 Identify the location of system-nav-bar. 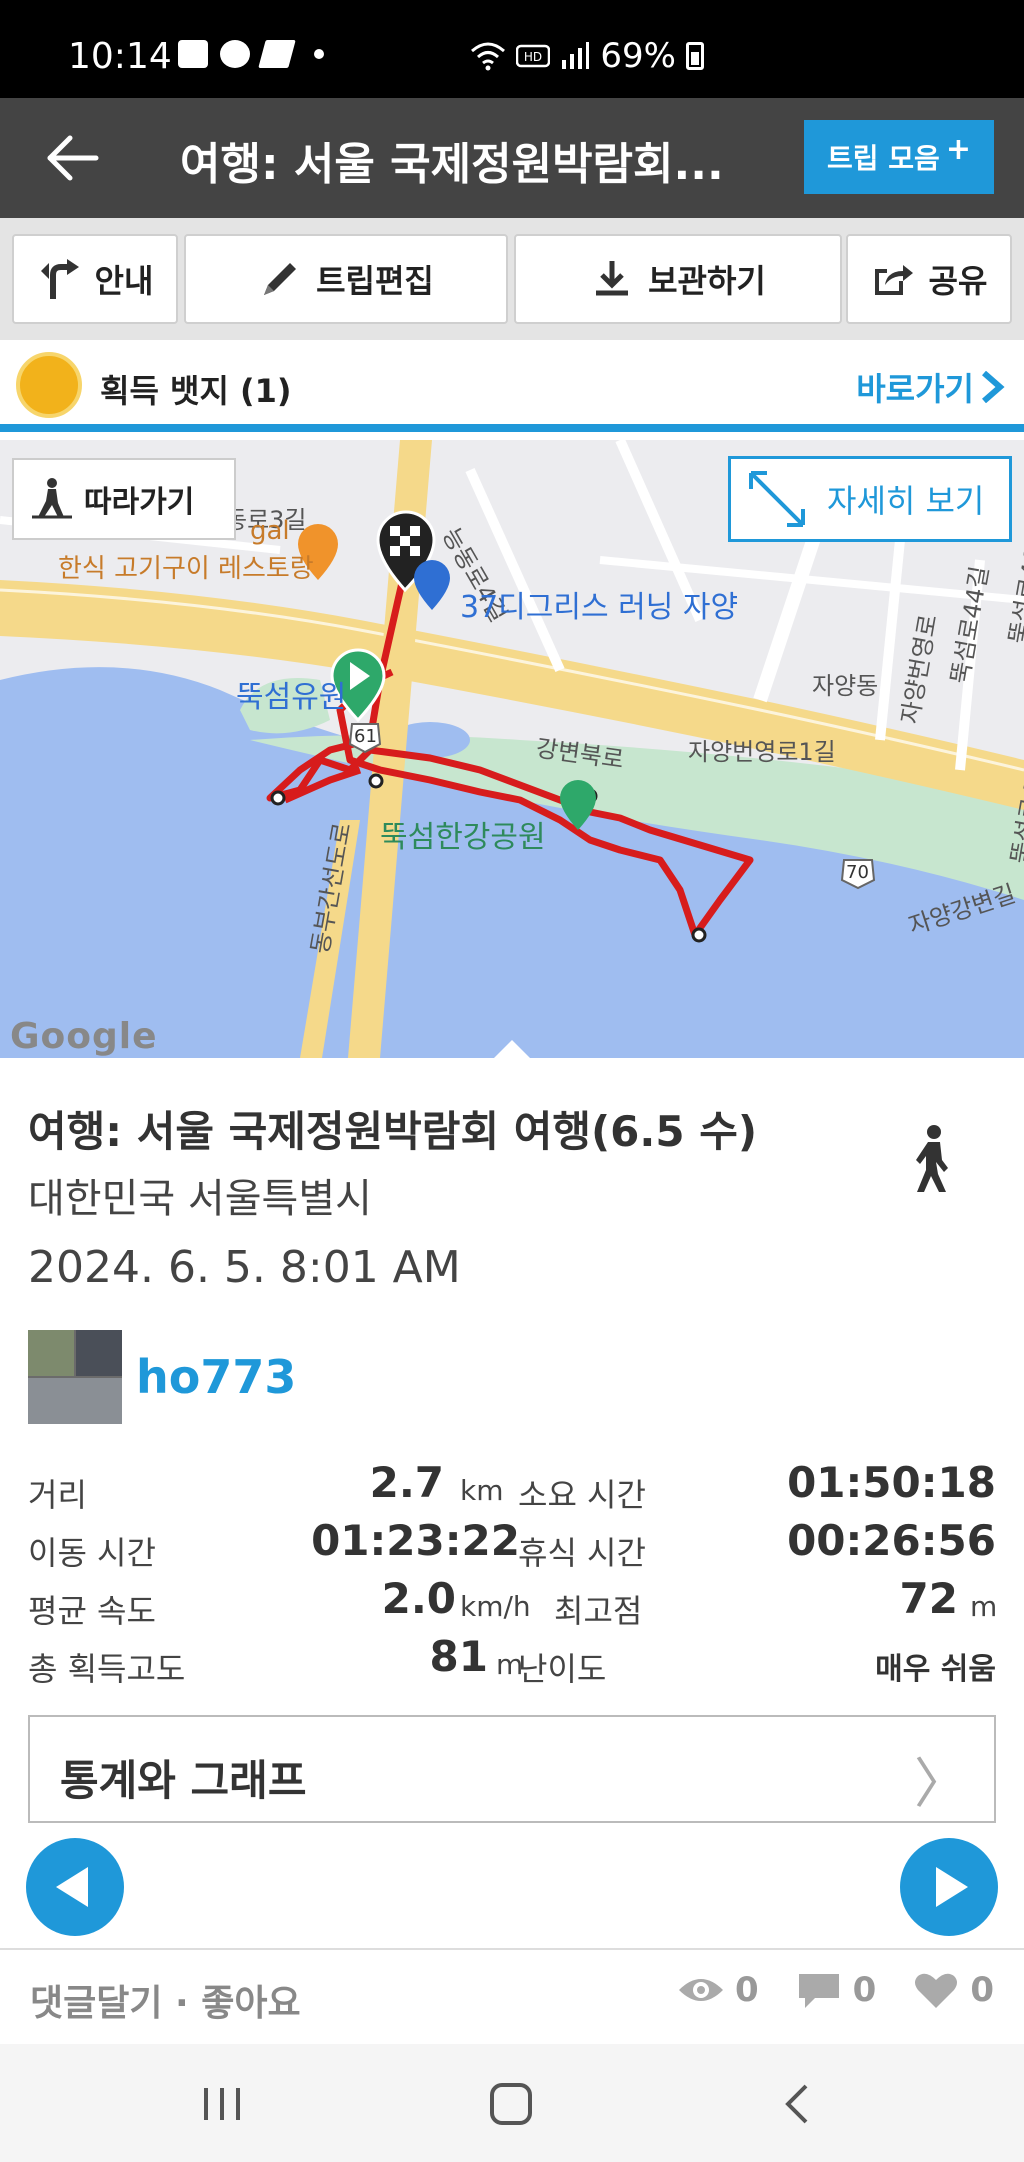
(512, 2103).